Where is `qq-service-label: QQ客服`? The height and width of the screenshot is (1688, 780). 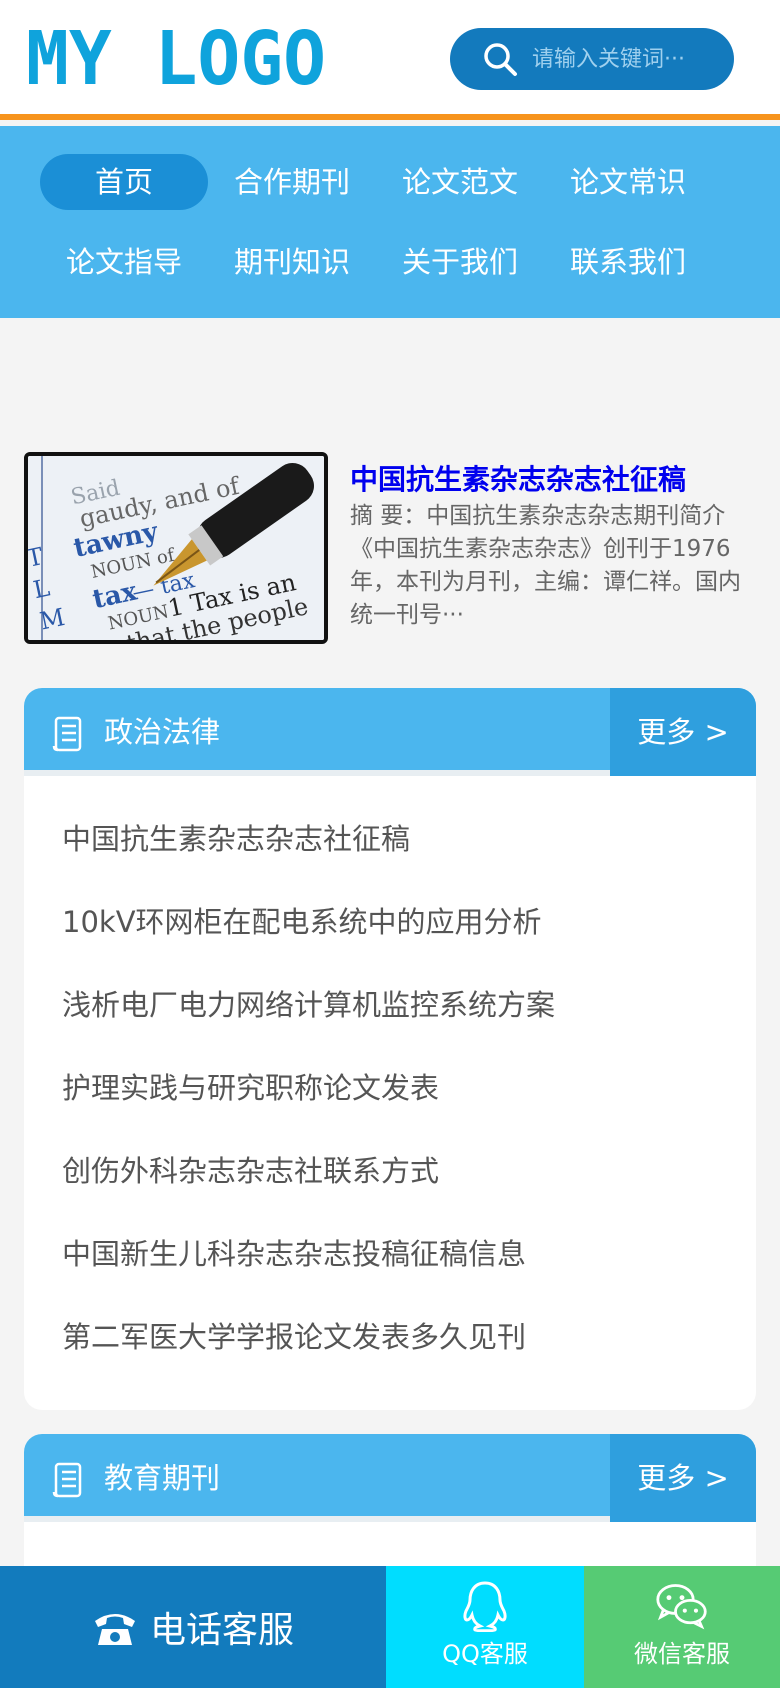 qq-service-label: QQ客服 is located at coordinates (485, 1654).